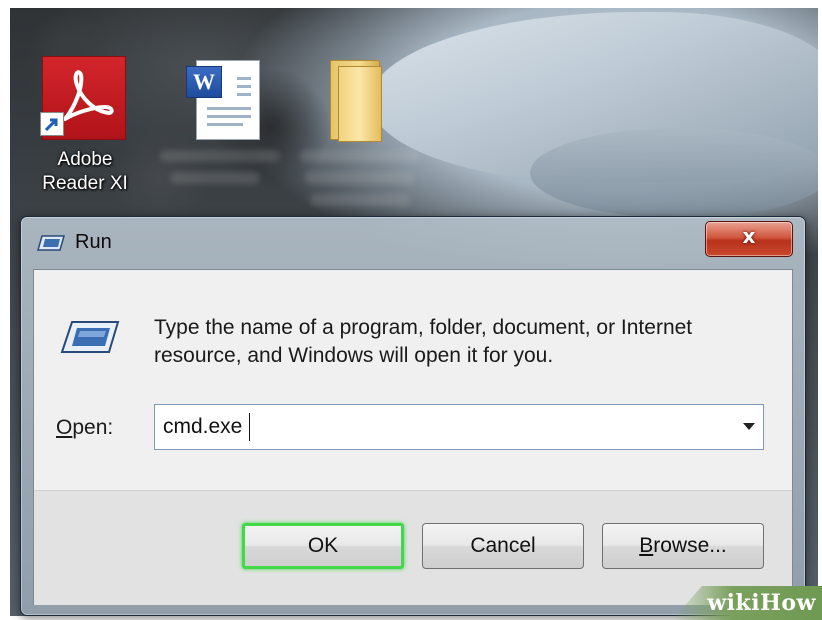 The image size is (822, 620). Describe the element at coordinates (413, 242) in the screenshot. I see `title-bar: Run x` at that location.